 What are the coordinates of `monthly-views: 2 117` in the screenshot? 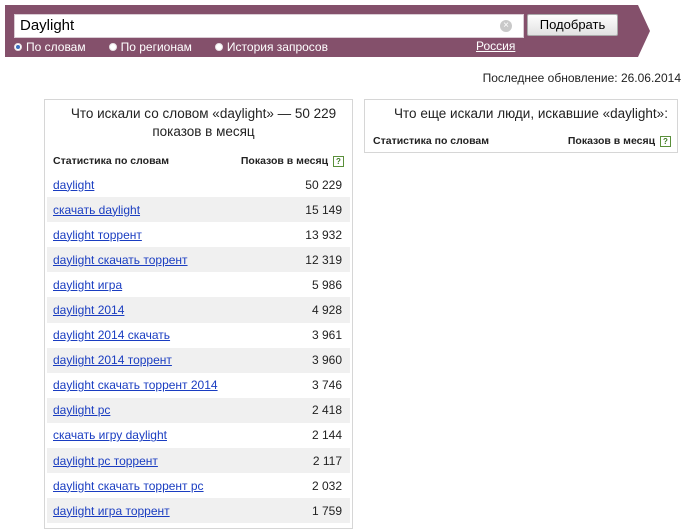 It's located at (327, 460).